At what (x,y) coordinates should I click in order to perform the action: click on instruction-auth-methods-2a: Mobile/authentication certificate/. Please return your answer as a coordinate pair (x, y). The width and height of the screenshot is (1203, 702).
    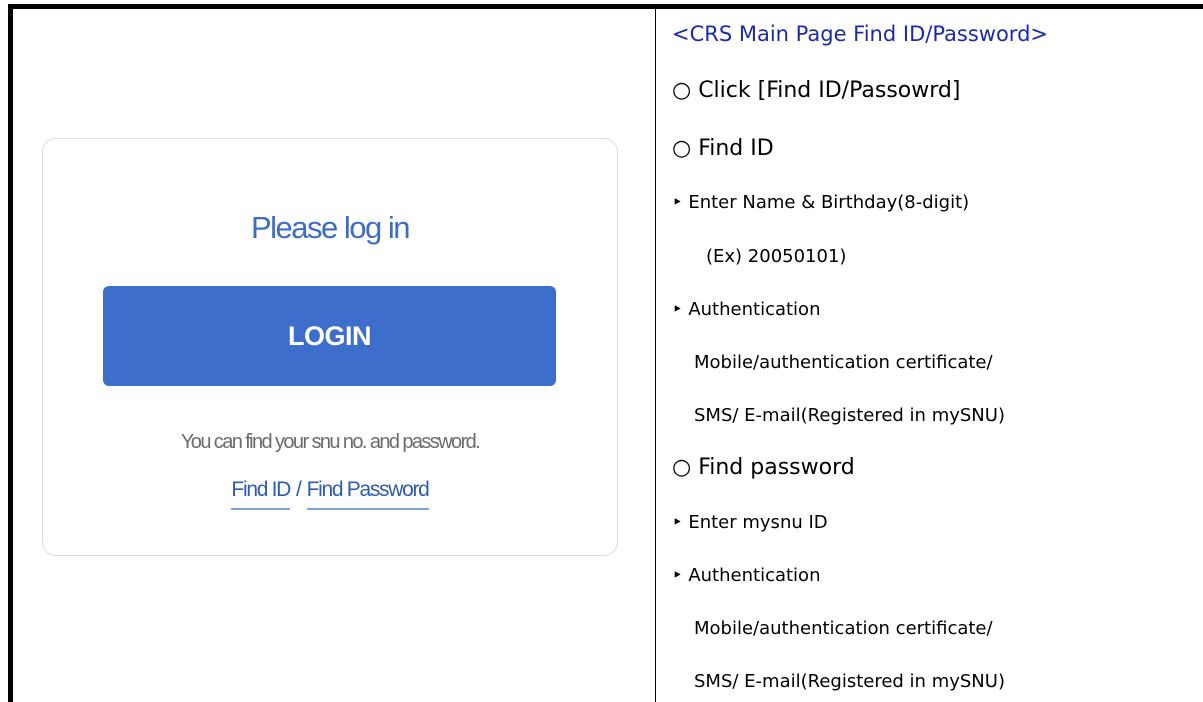
    Looking at the image, I should click on (843, 628).